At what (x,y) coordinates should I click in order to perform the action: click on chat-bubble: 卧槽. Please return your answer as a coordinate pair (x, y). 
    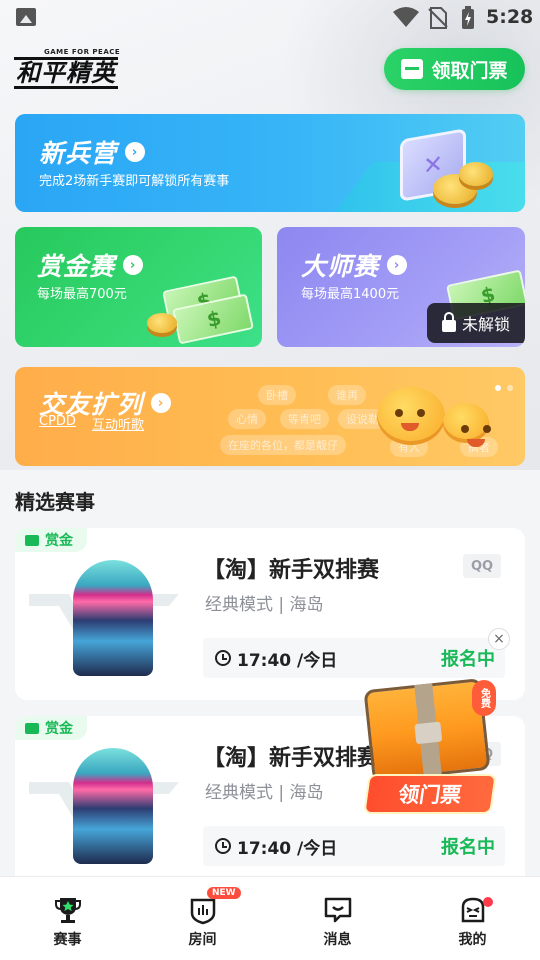
    Looking at the image, I should click on (277, 395).